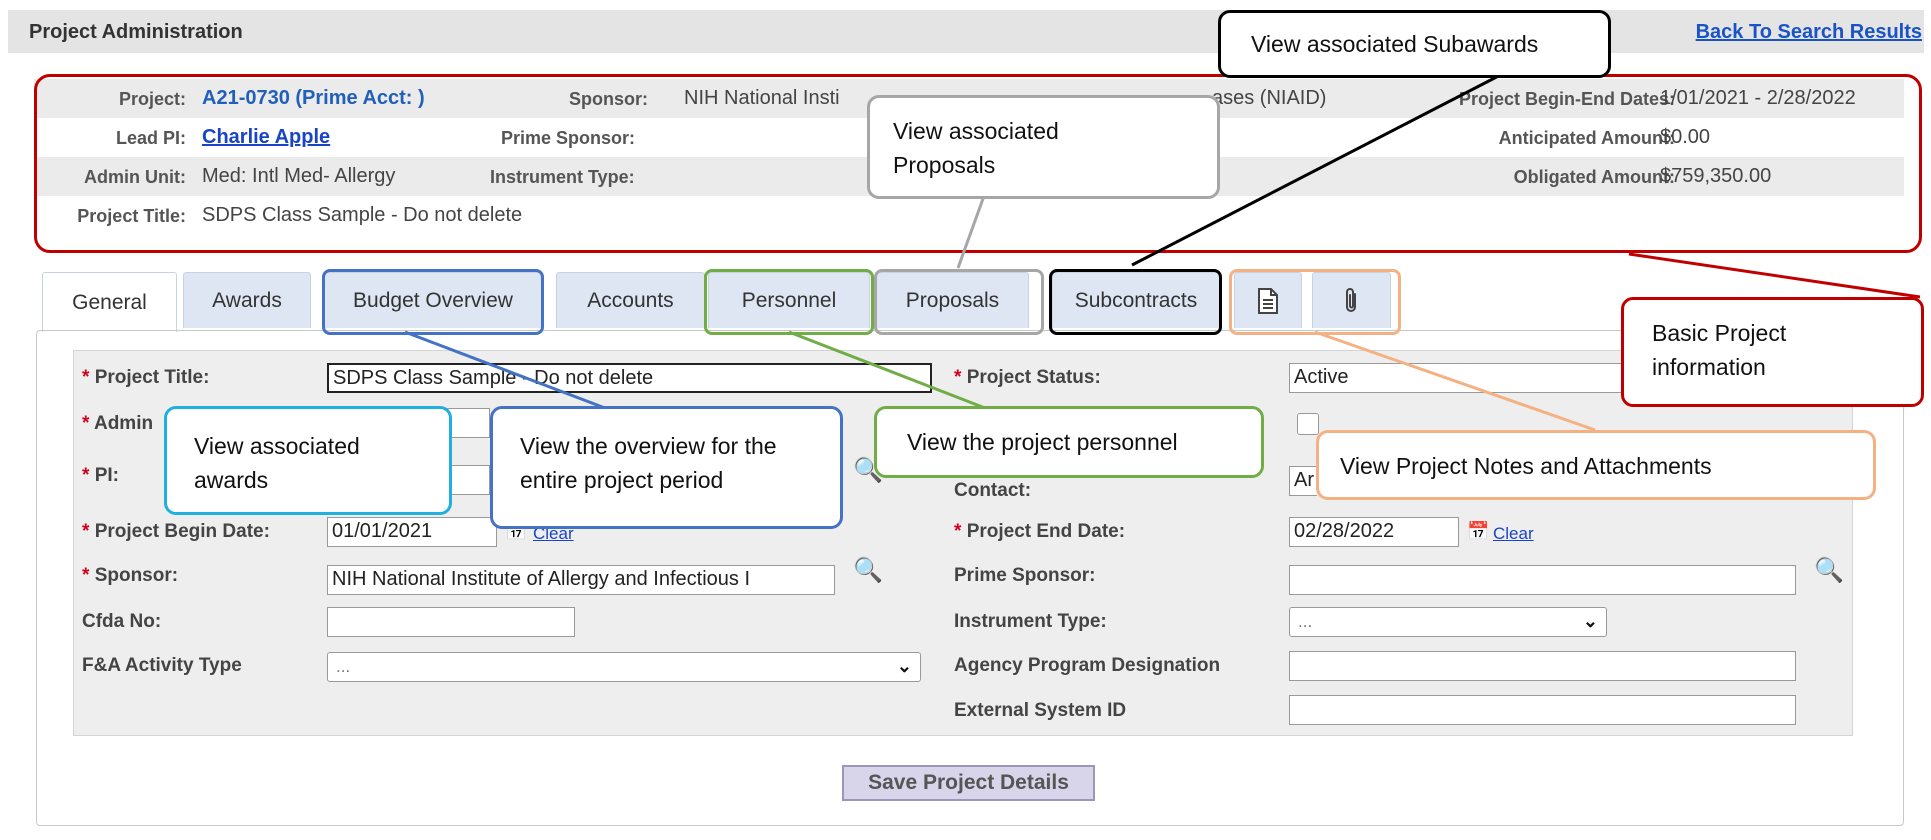 This screenshot has width=1931, height=840. What do you see at coordinates (1043, 147) in the screenshot?
I see `proposals-callout: View associated Proposals` at bounding box center [1043, 147].